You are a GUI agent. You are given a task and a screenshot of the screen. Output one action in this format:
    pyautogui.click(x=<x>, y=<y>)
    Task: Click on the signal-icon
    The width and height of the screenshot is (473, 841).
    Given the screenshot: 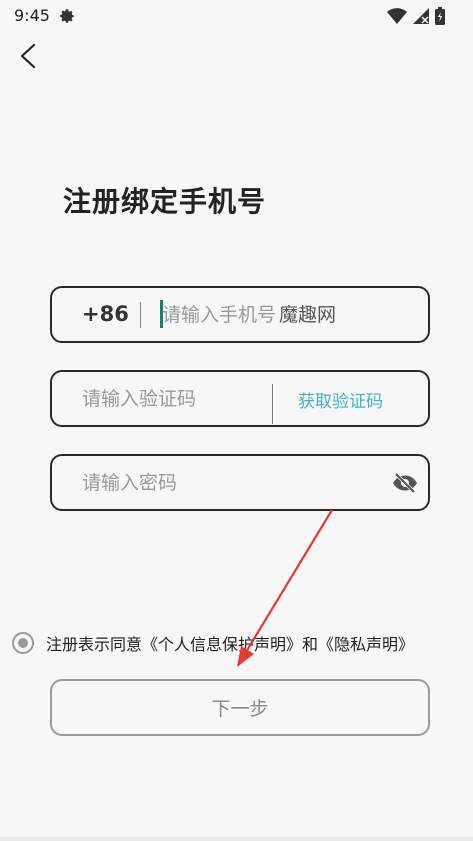 What is the action you would take?
    pyautogui.click(x=421, y=16)
    